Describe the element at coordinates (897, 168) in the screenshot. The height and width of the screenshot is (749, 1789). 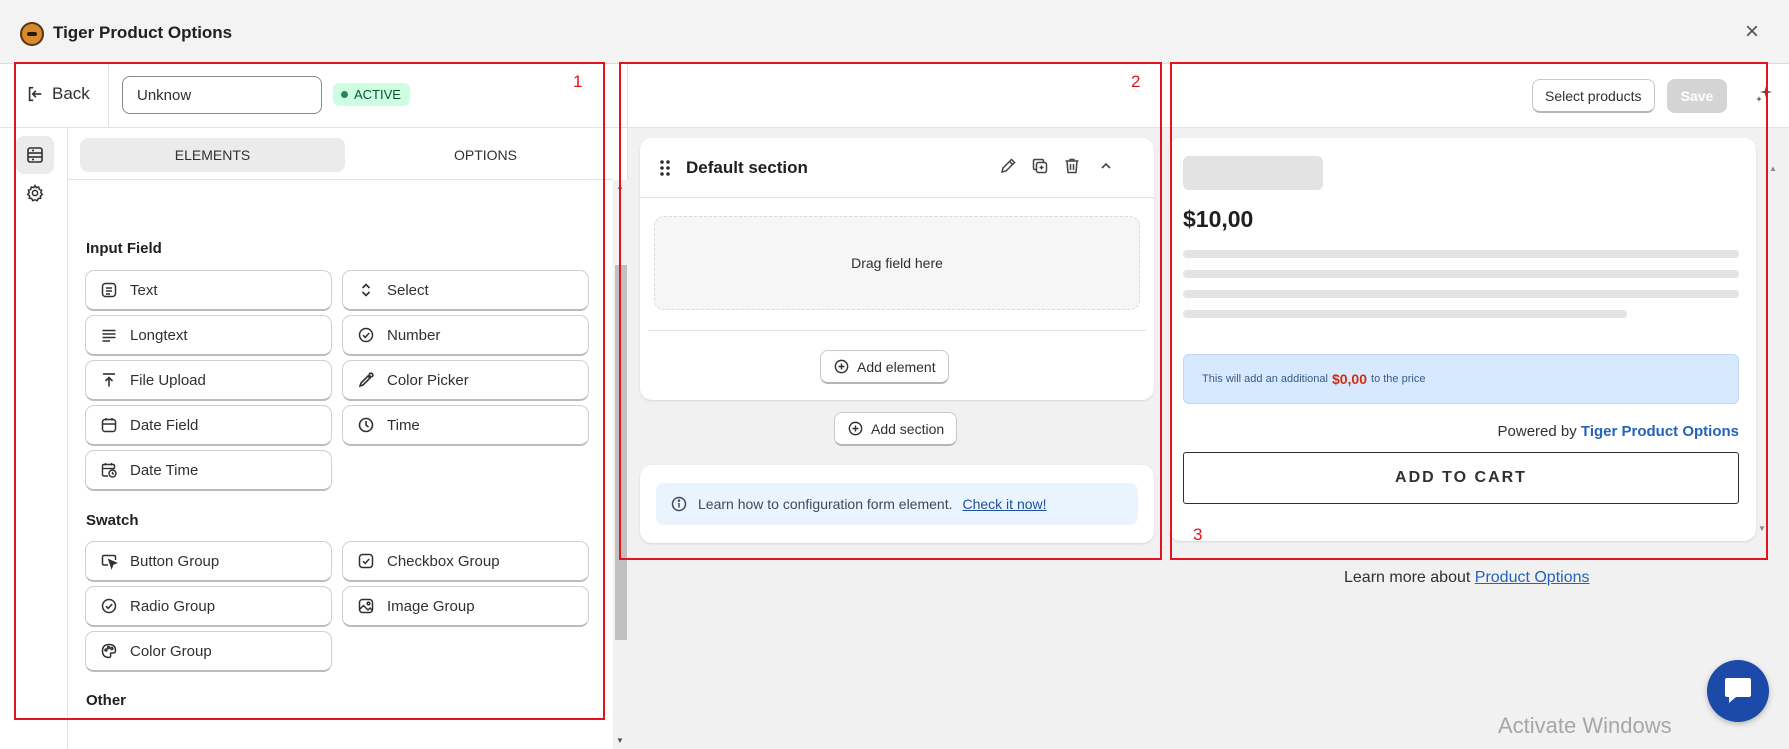
I see `section-header: Default section` at that location.